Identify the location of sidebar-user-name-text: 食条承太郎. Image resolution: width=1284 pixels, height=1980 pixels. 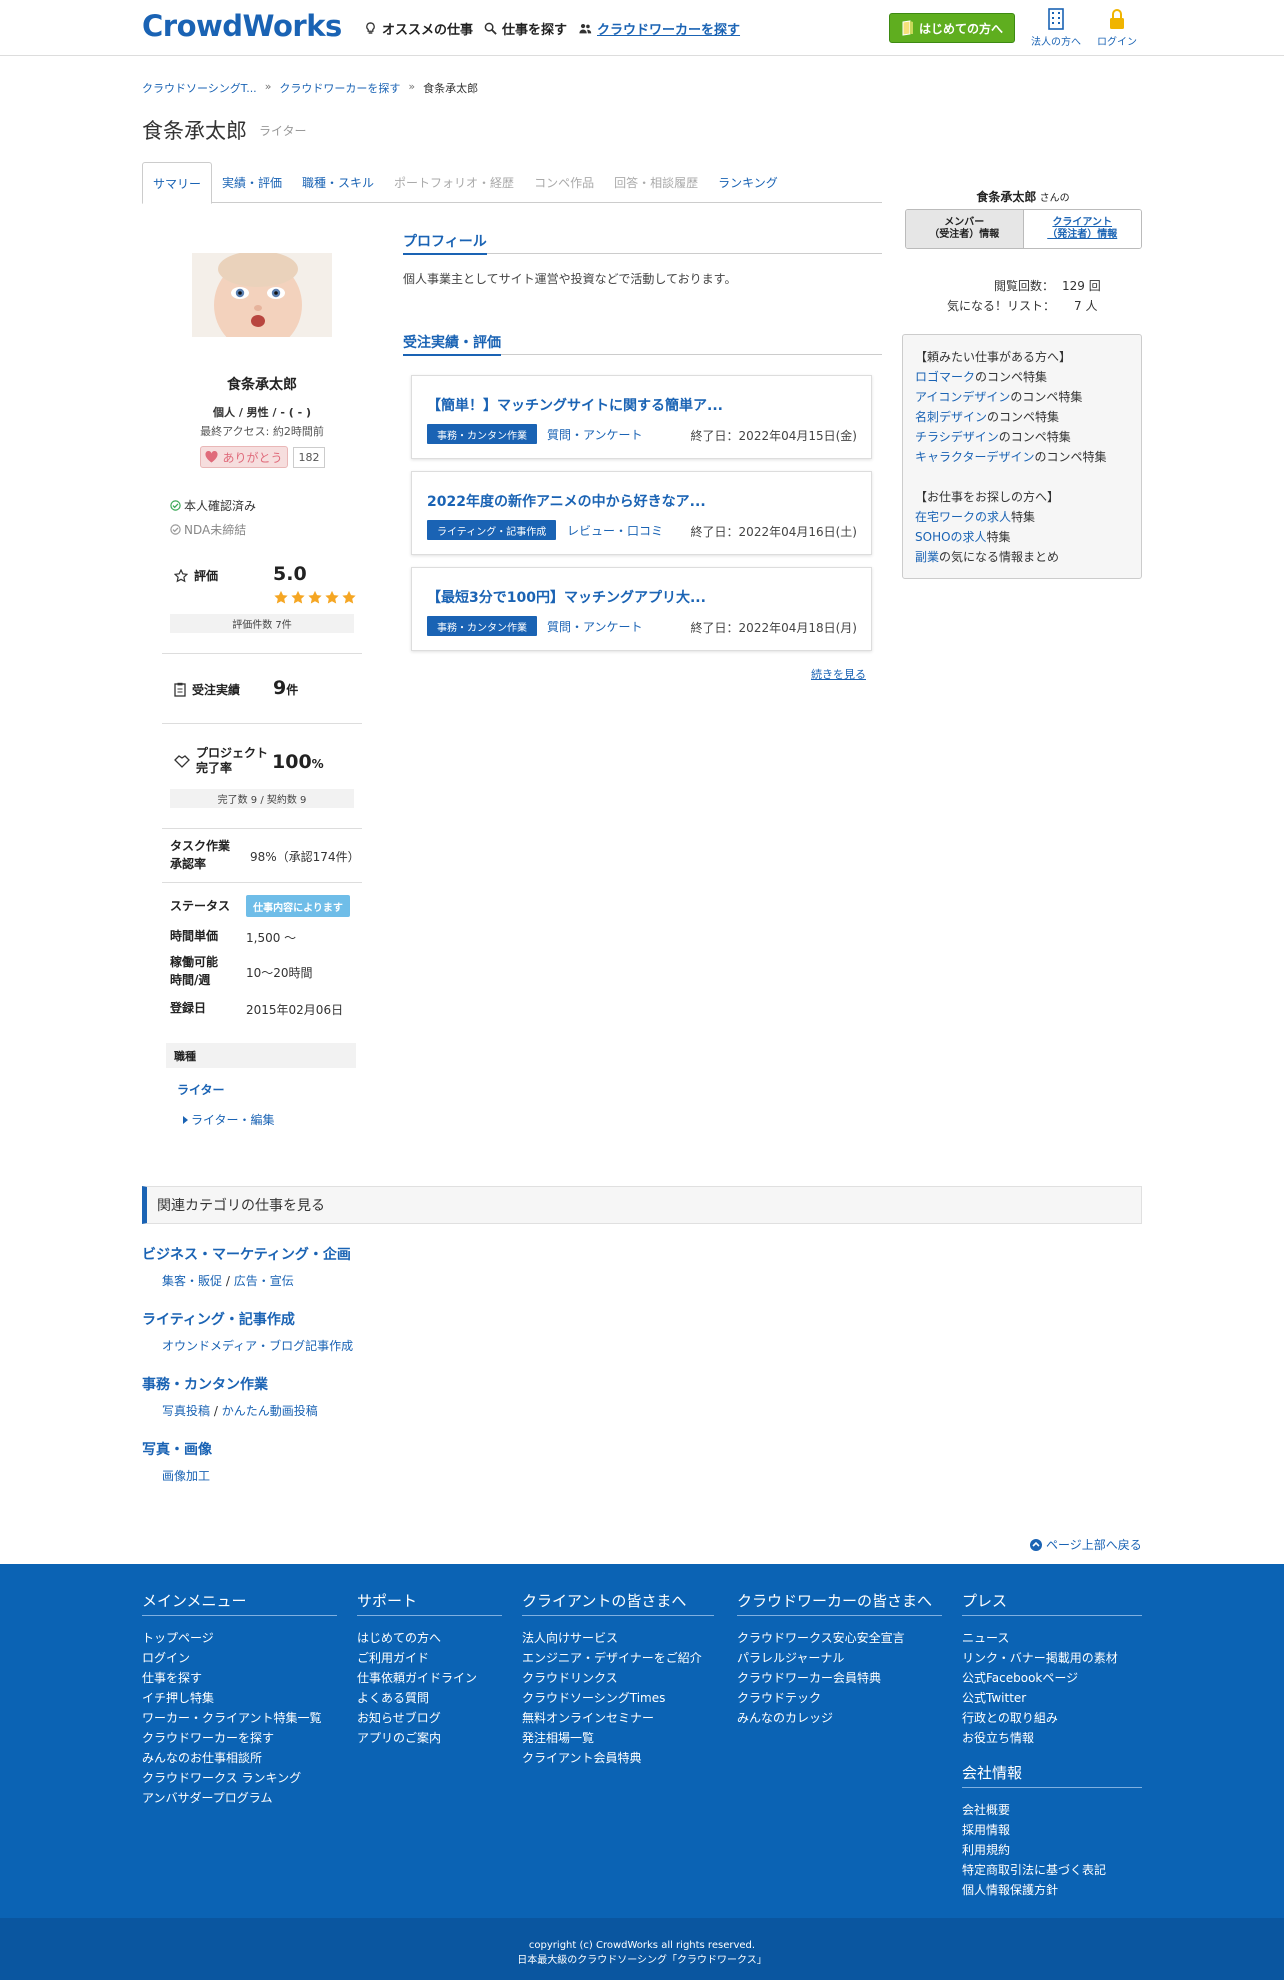
(1006, 197).